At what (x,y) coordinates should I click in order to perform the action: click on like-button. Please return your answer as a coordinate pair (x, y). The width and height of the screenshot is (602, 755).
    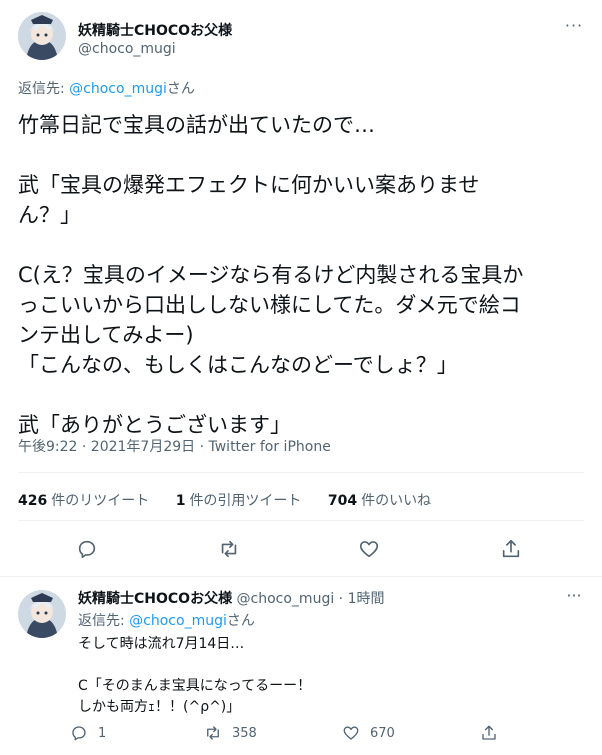
    Looking at the image, I should click on (369, 549).